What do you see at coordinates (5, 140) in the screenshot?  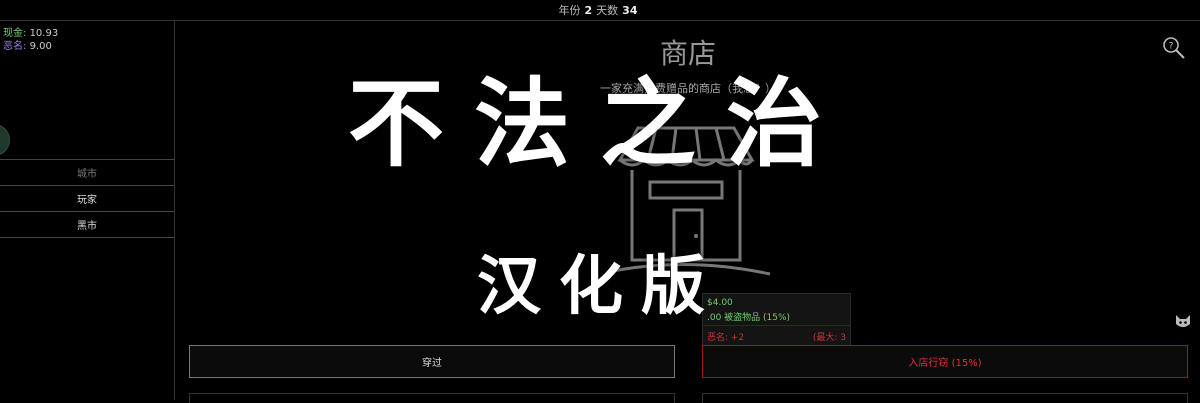 I see `avatar` at bounding box center [5, 140].